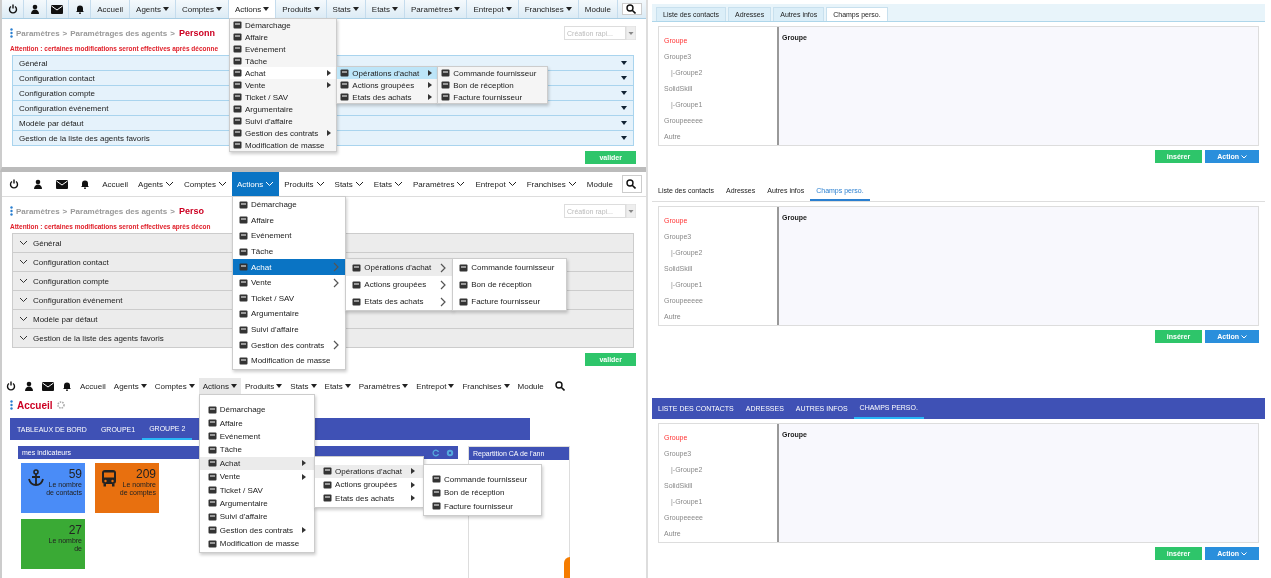 The height and width of the screenshot is (578, 1271). Describe the element at coordinates (75, 474) in the screenshot. I see `indicator-value: 59` at that location.